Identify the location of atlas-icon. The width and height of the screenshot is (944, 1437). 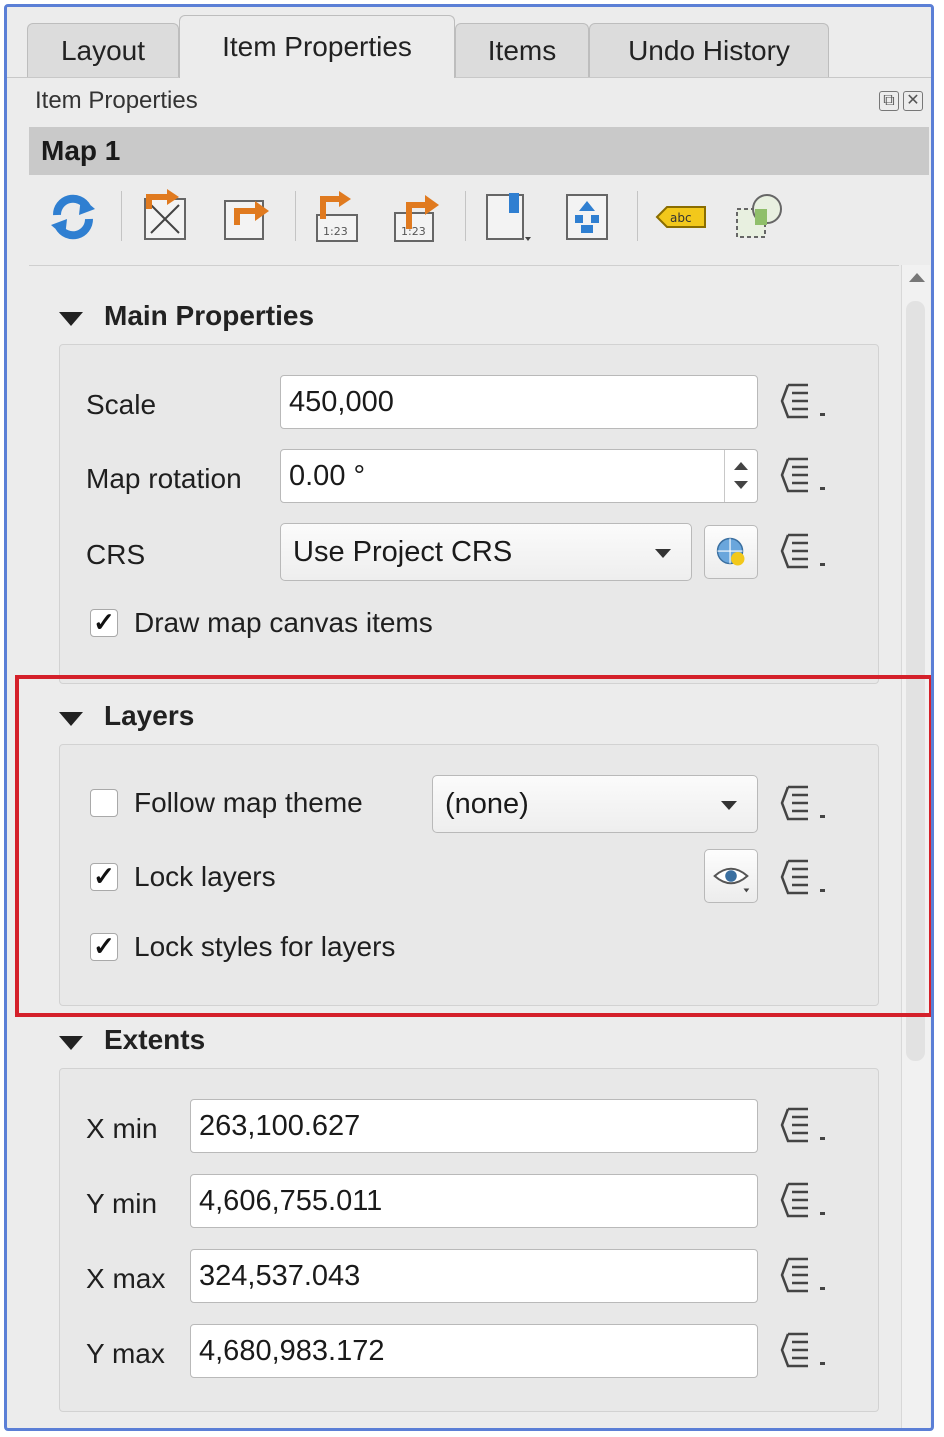
(589, 217).